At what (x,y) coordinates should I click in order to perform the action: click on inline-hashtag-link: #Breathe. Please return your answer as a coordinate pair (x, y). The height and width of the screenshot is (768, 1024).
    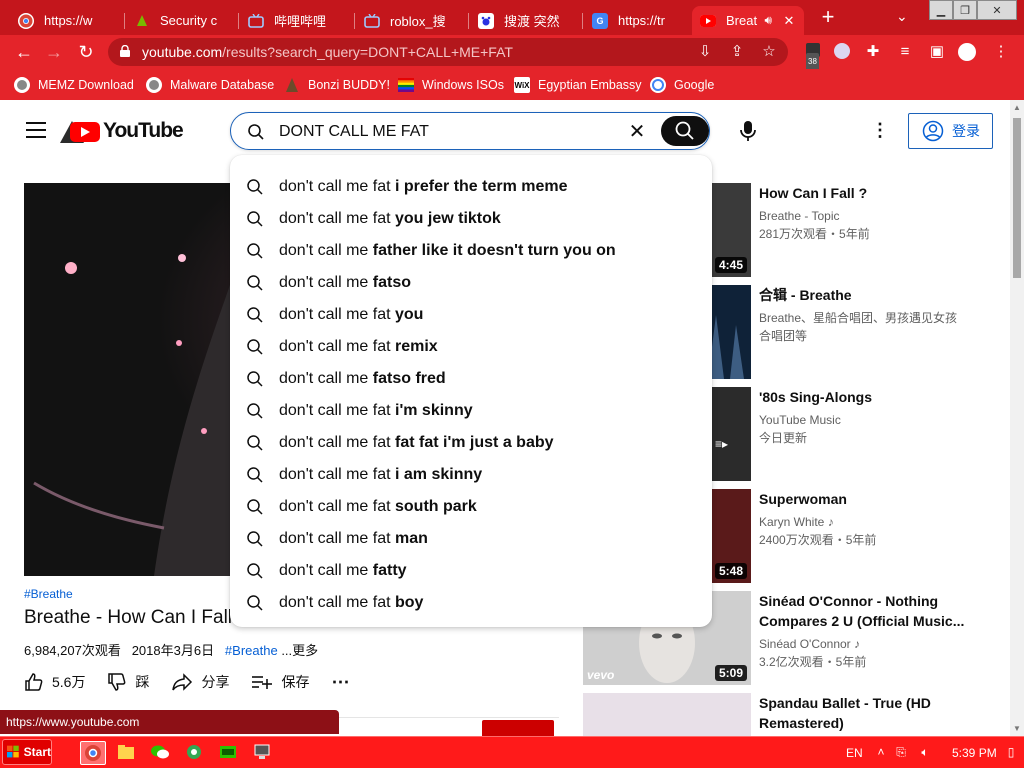
    Looking at the image, I should click on (251, 650).